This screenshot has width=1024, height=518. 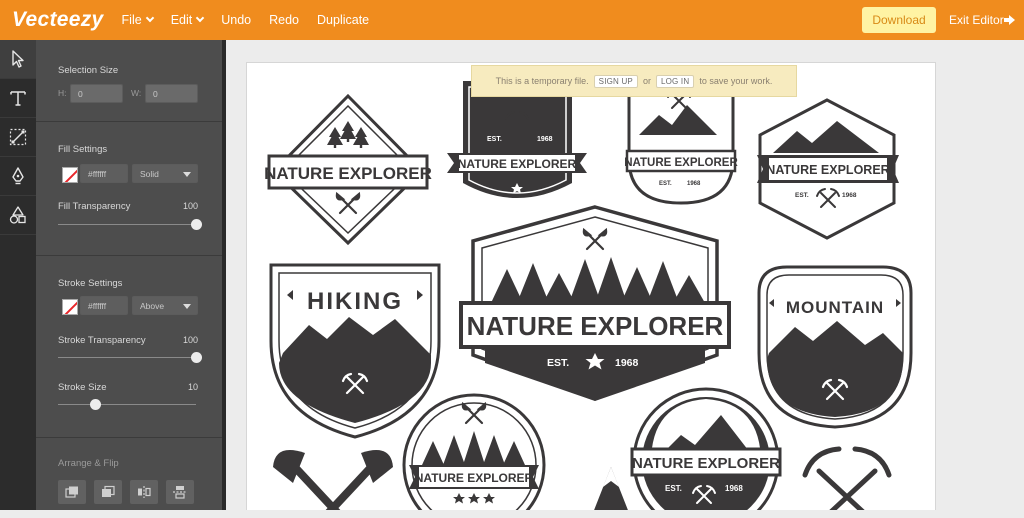 I want to click on stroke-size-label: Stroke Size, so click(x=82, y=387).